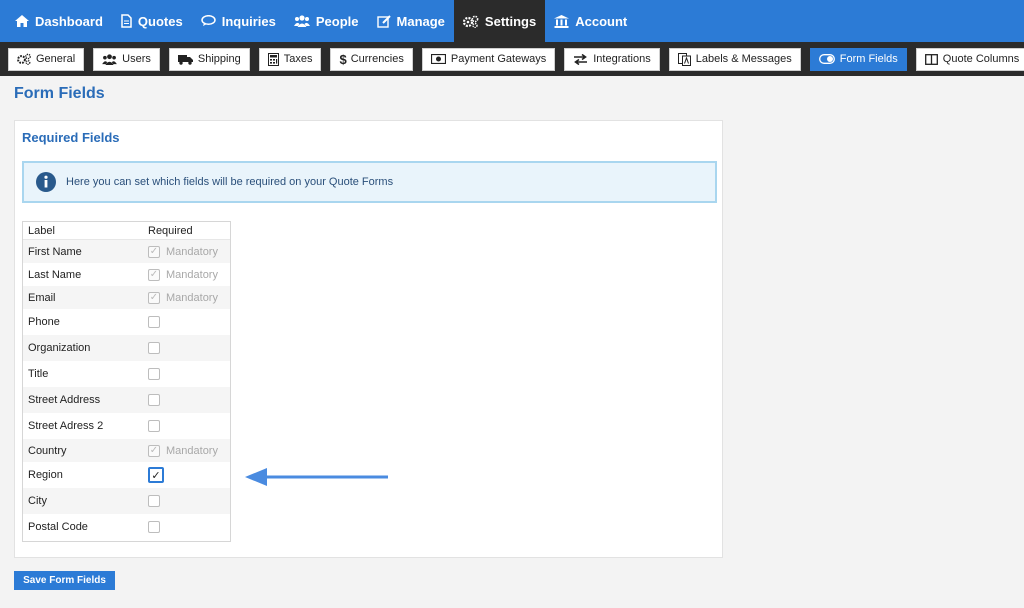  What do you see at coordinates (44, 322) in the screenshot?
I see `field-label: Phone` at bounding box center [44, 322].